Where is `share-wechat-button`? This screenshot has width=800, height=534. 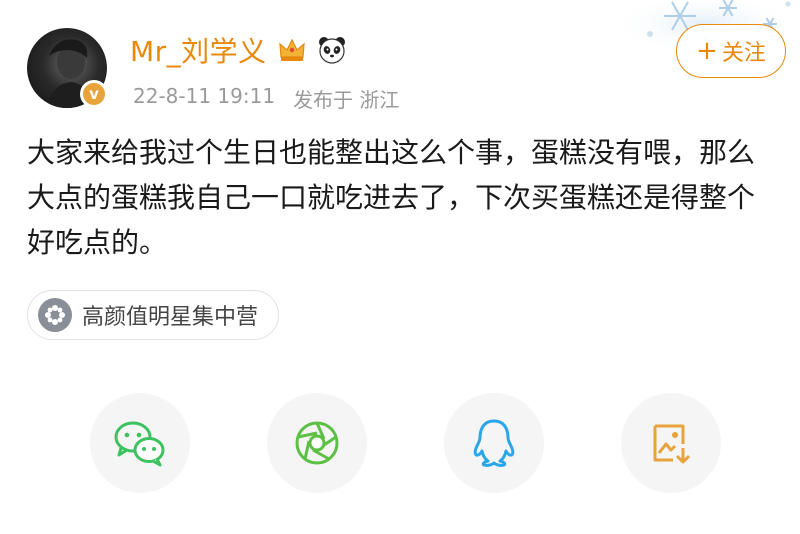 share-wechat-button is located at coordinates (140, 443).